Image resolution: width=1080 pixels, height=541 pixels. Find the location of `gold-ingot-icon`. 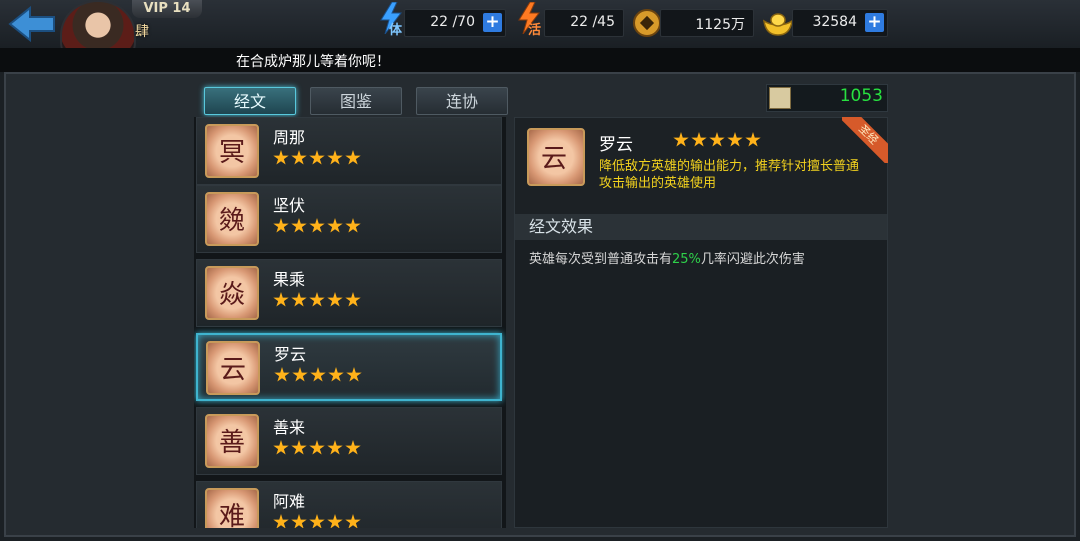

gold-ingot-icon is located at coordinates (778, 24).